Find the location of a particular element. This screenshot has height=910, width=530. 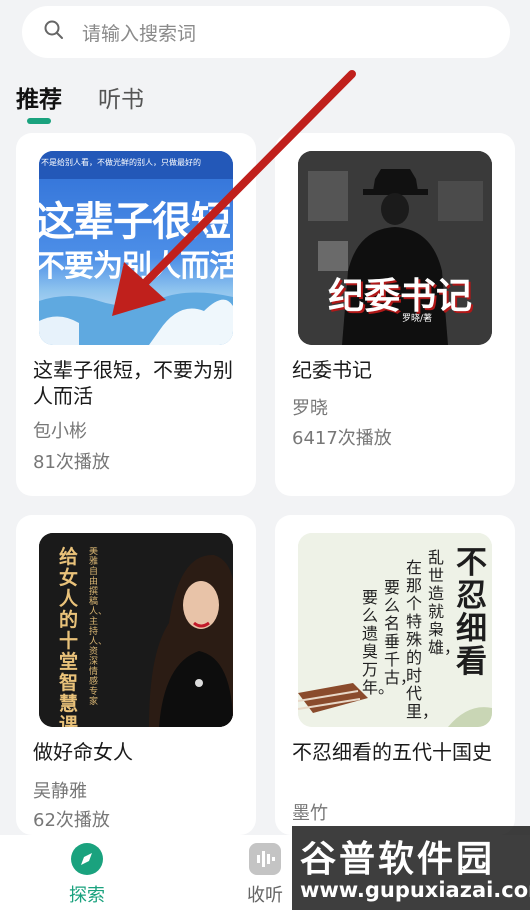

poem-line: 乱世造就枭雄， is located at coordinates (444, 602).